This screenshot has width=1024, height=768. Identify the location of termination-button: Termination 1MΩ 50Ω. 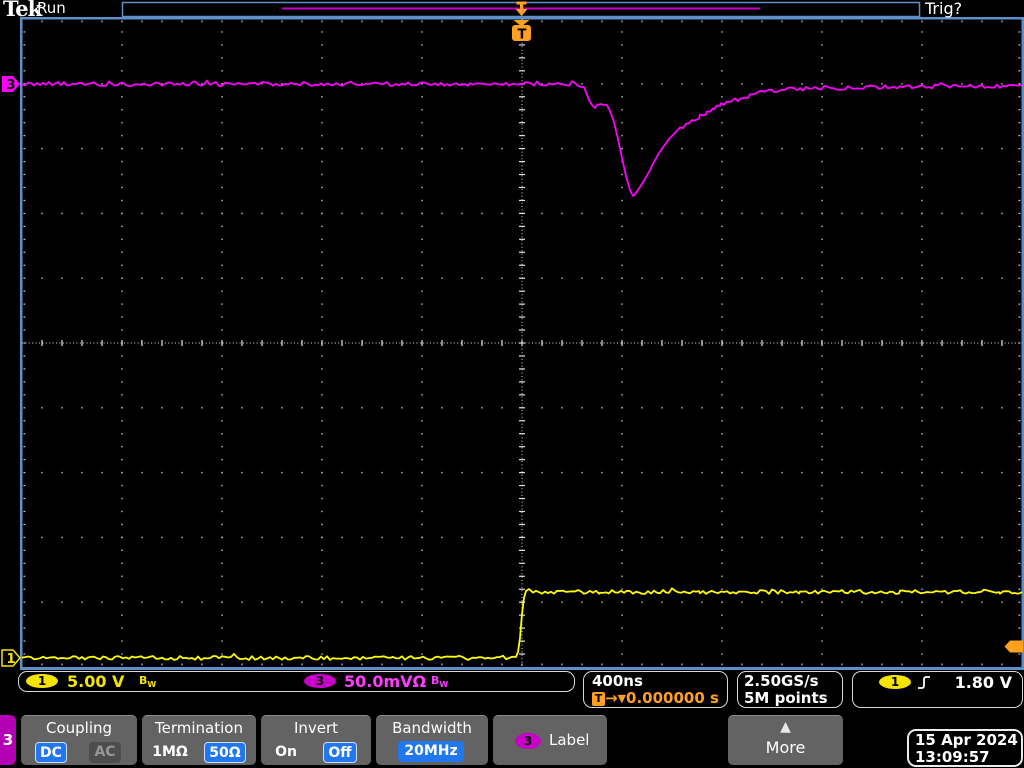
(199, 740).